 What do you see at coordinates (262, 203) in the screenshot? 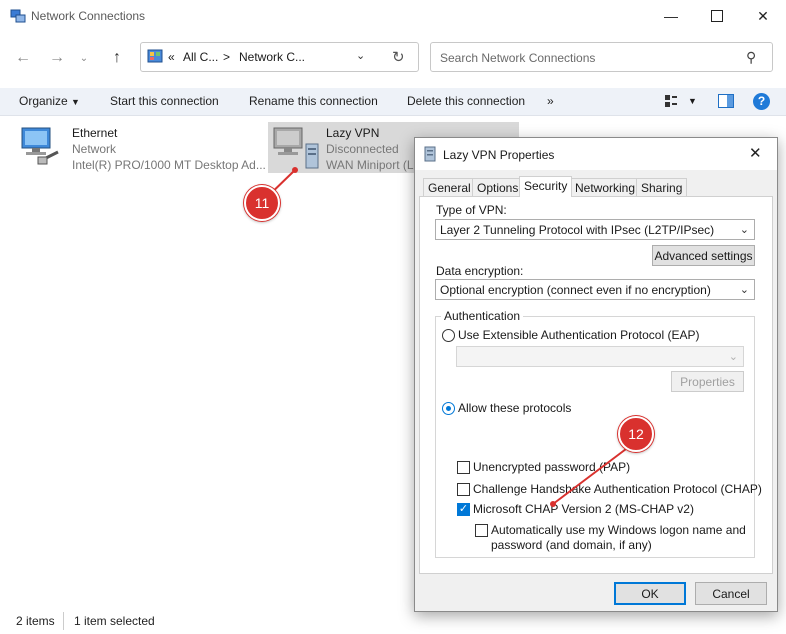
I see `step-badge-11: 11` at bounding box center [262, 203].